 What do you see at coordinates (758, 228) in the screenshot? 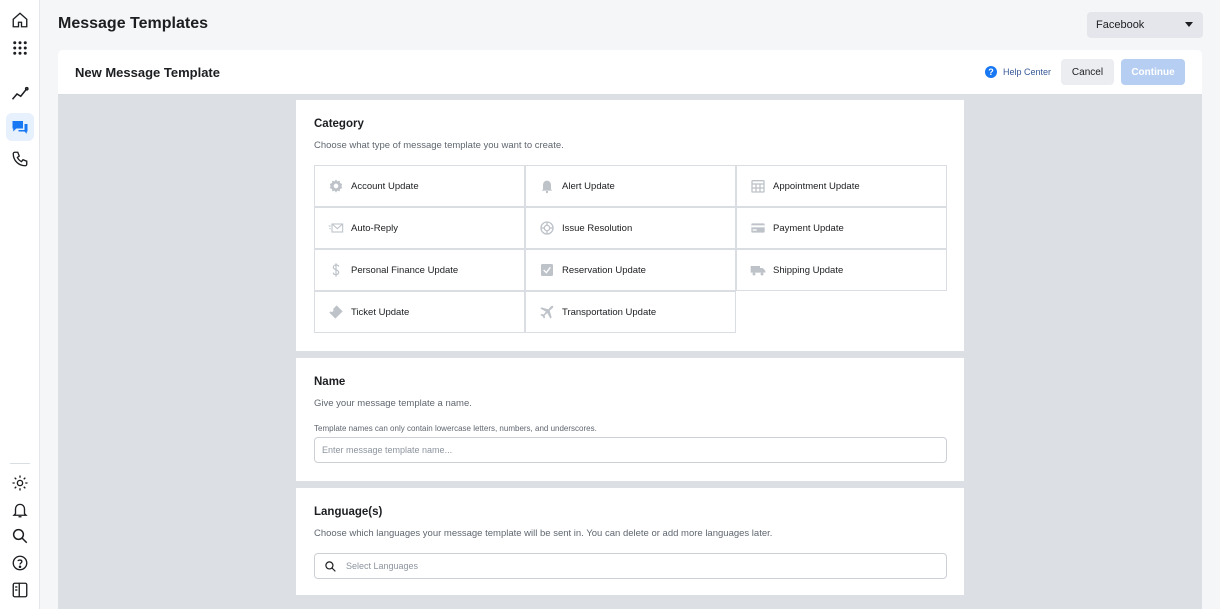
I see `credit-card-icon` at bounding box center [758, 228].